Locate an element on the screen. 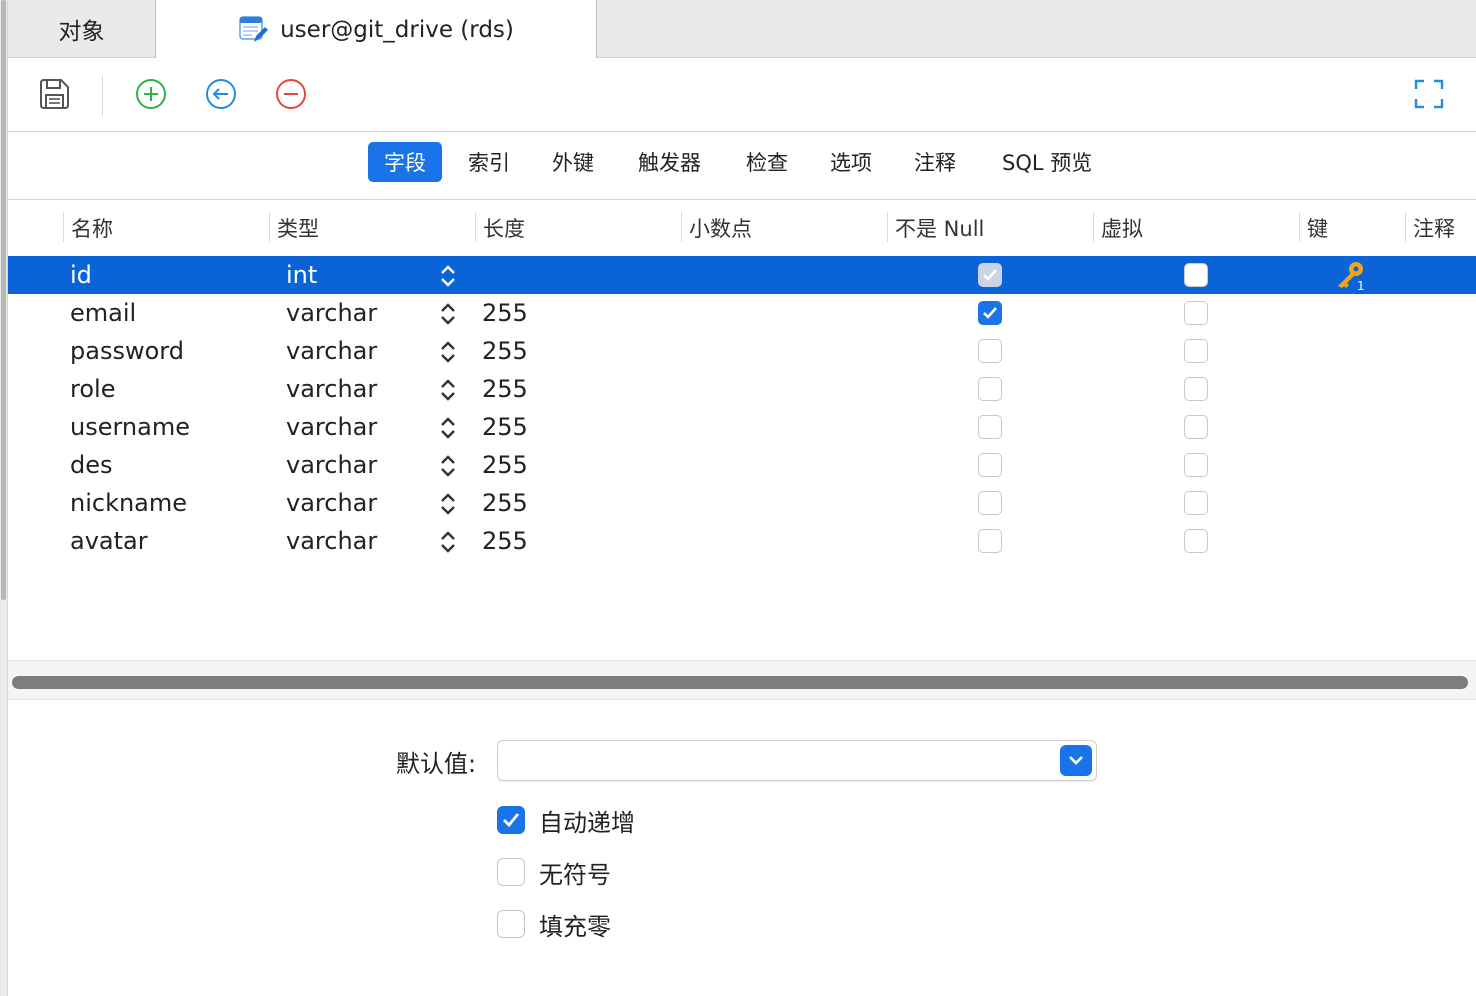 The height and width of the screenshot is (996, 1476). tab-objects: 对象 is located at coordinates (82, 29).